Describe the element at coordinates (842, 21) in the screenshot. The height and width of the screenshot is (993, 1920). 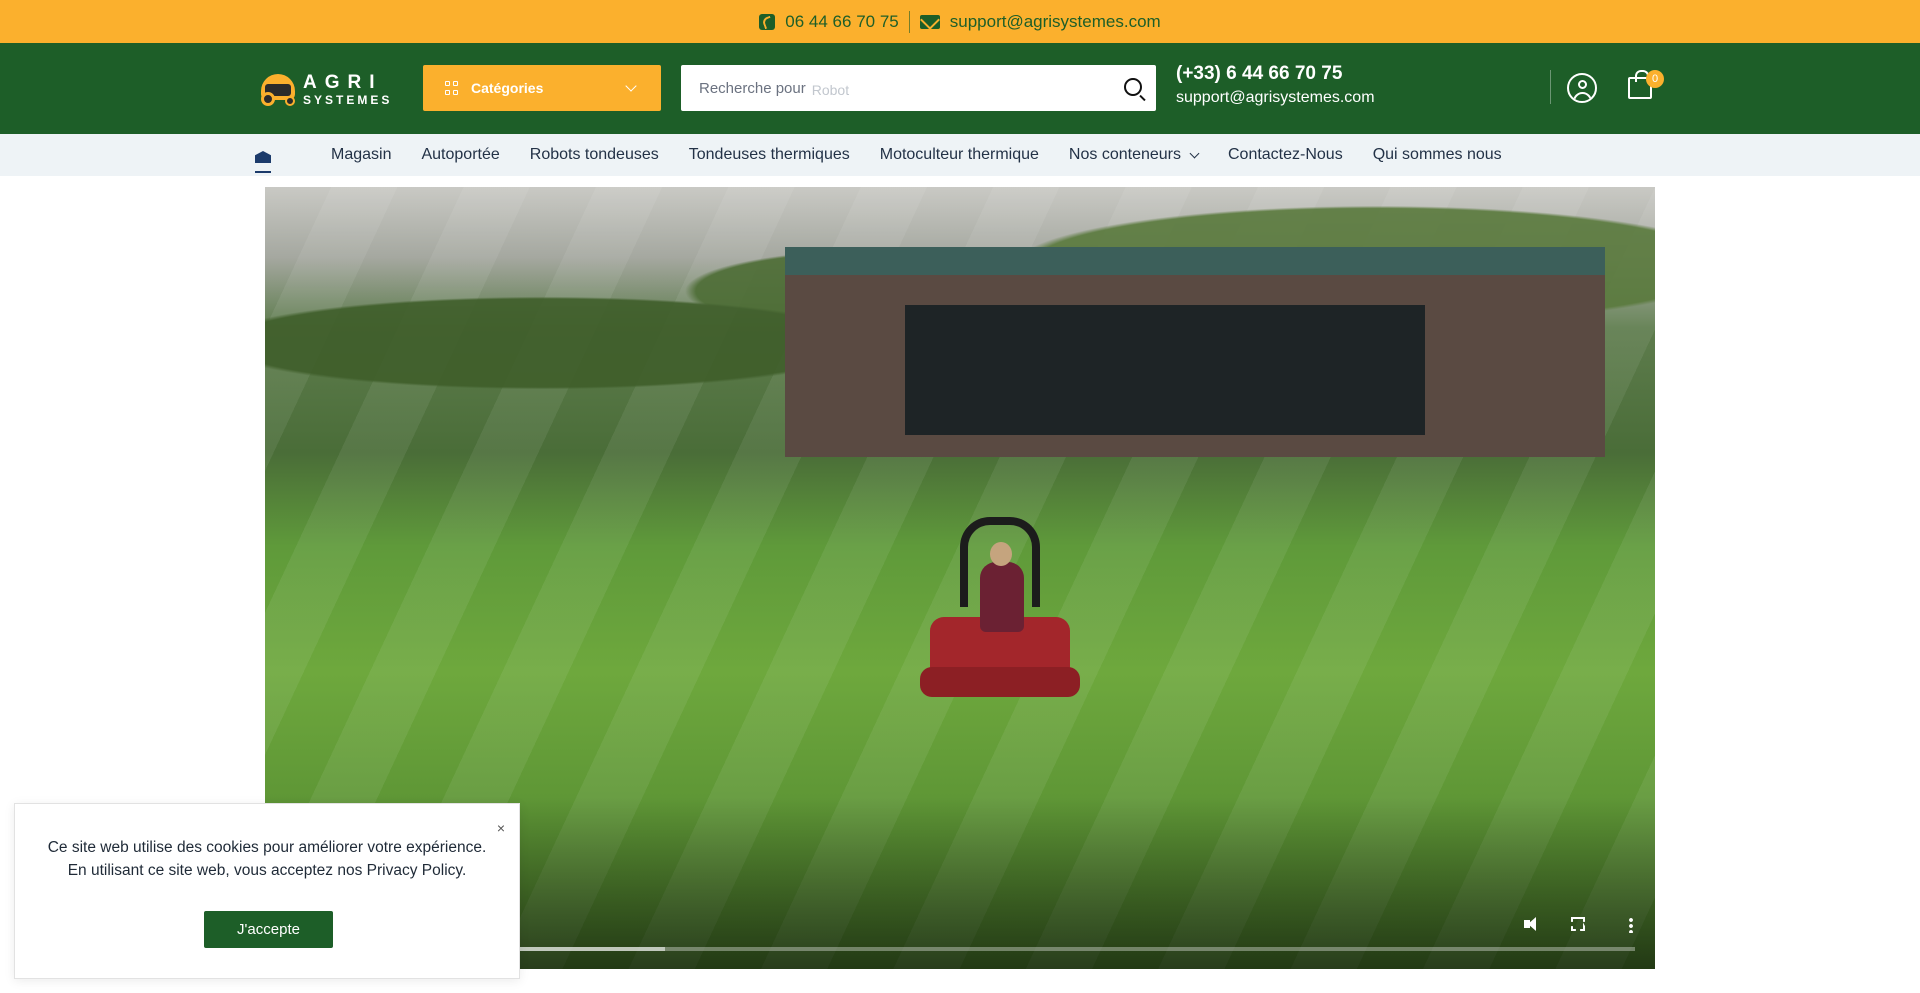
I see `topbar-phone-text: 06 44 66 70 75` at that location.